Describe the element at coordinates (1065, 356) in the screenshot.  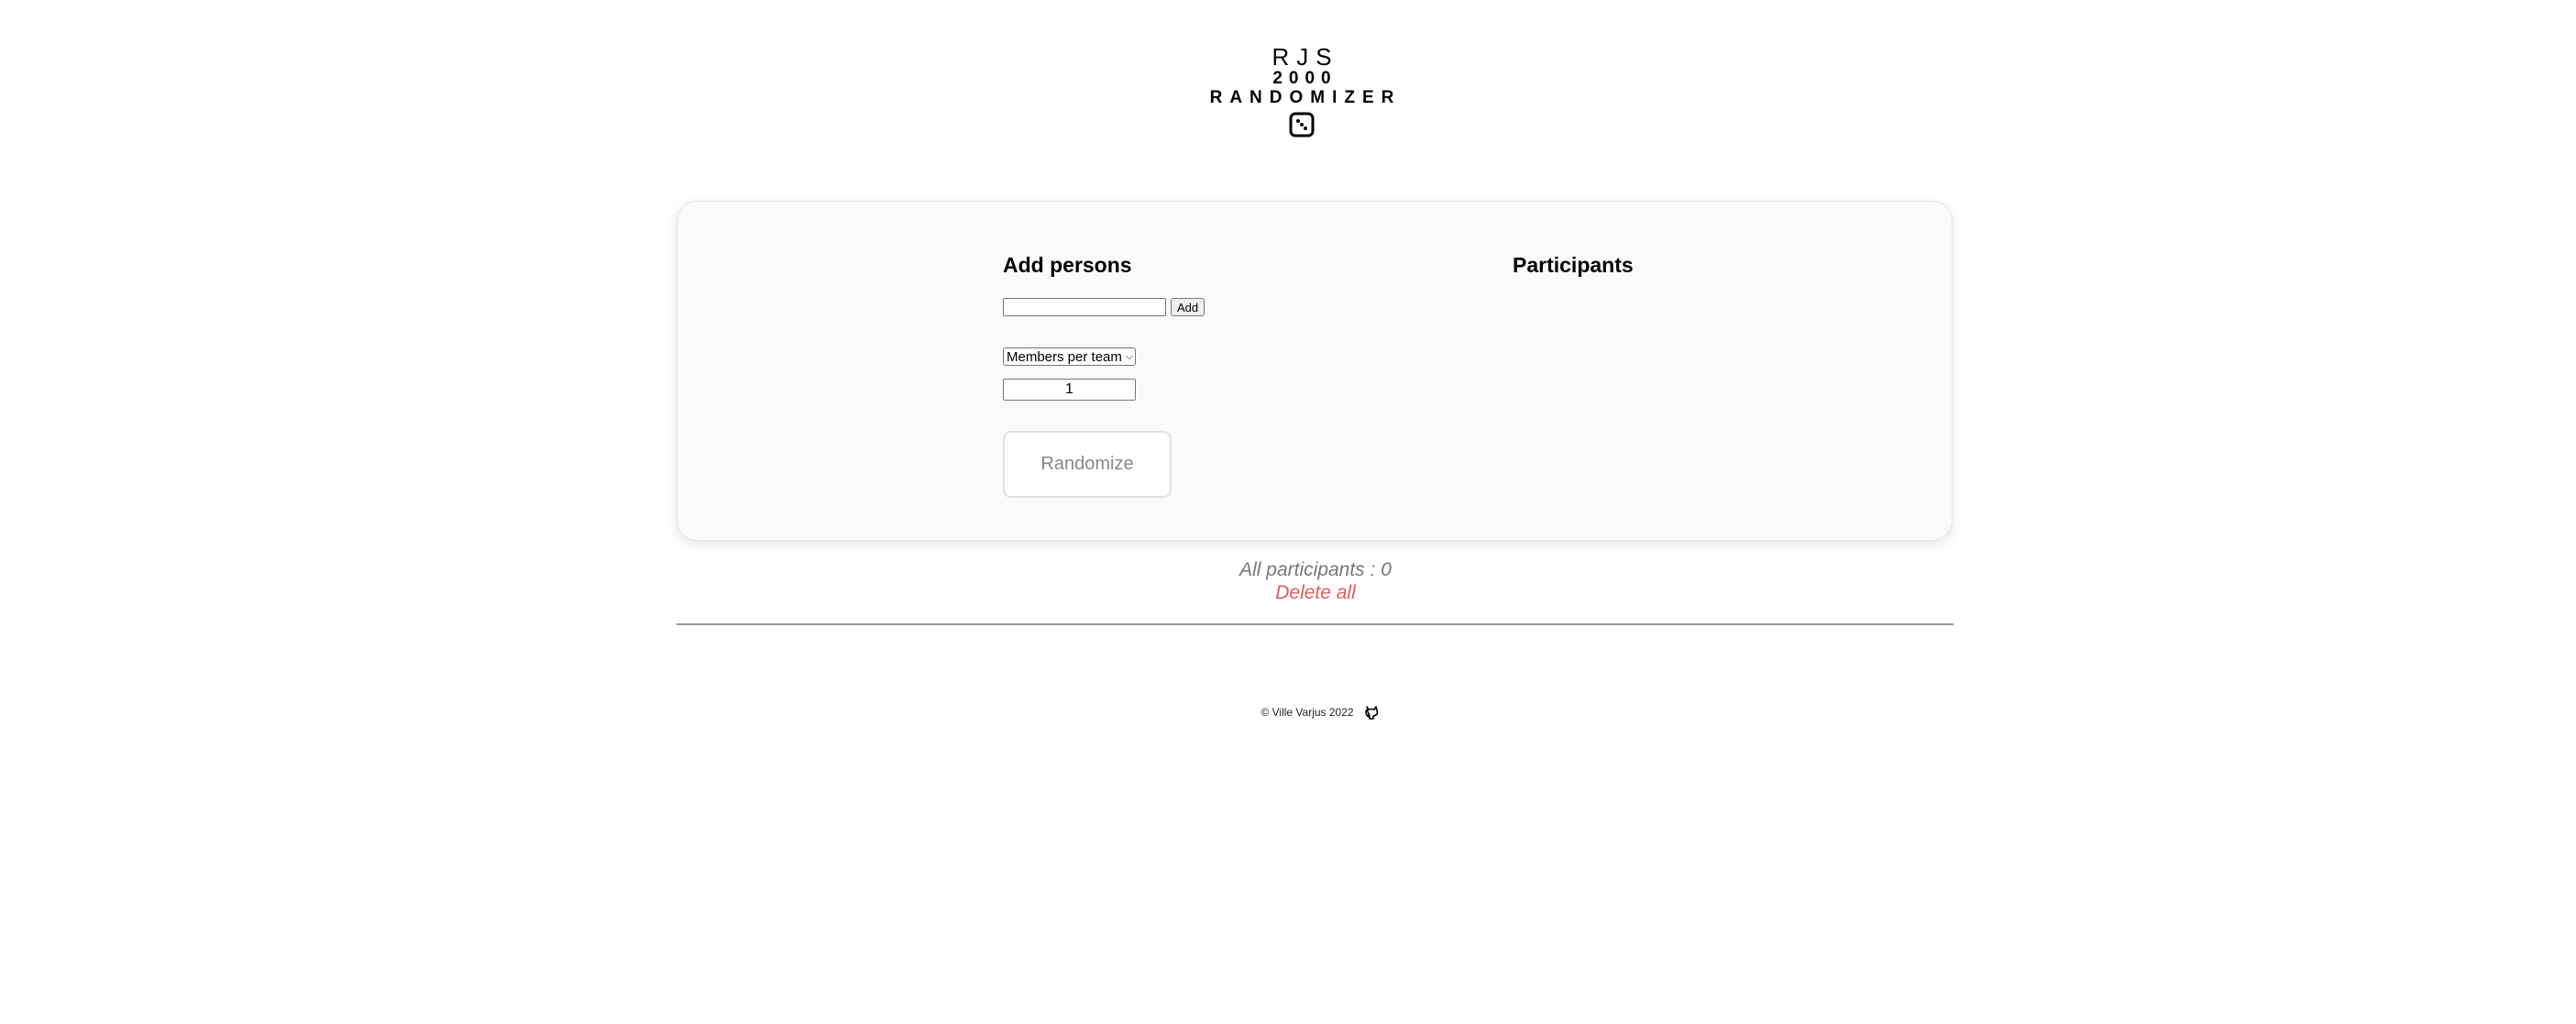
I see `team-mode-select-value: Members per team` at that location.